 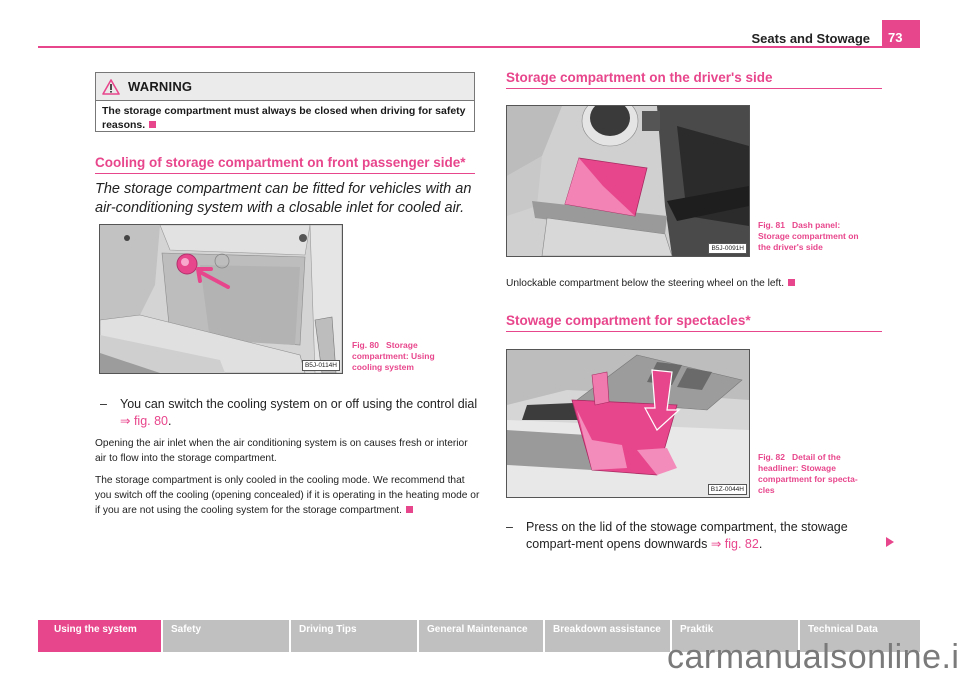 What do you see at coordinates (481, 636) in the screenshot?
I see `nav-tab-general-maintenance: General Maintenance` at bounding box center [481, 636].